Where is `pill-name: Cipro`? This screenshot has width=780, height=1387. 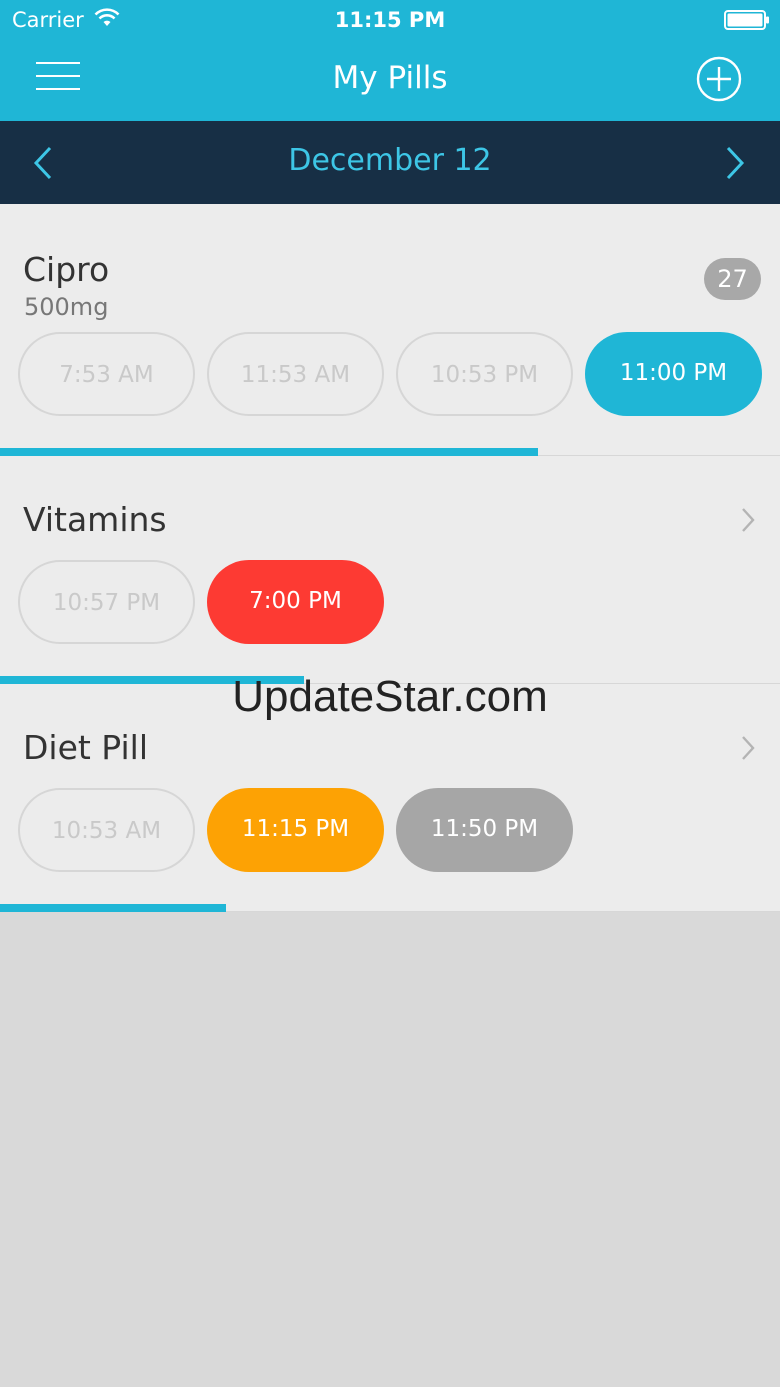
pill-name: Cipro is located at coordinates (66, 269).